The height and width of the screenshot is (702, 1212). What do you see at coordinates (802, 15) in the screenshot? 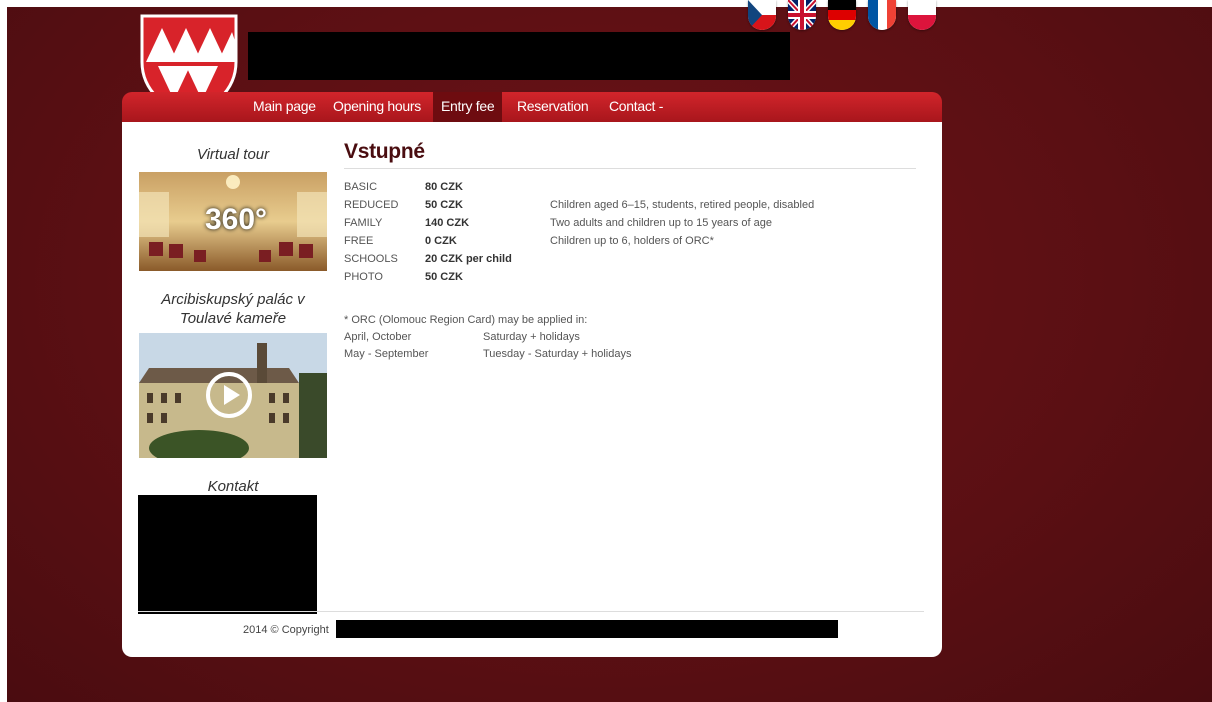
I see `uk-flag-icon` at bounding box center [802, 15].